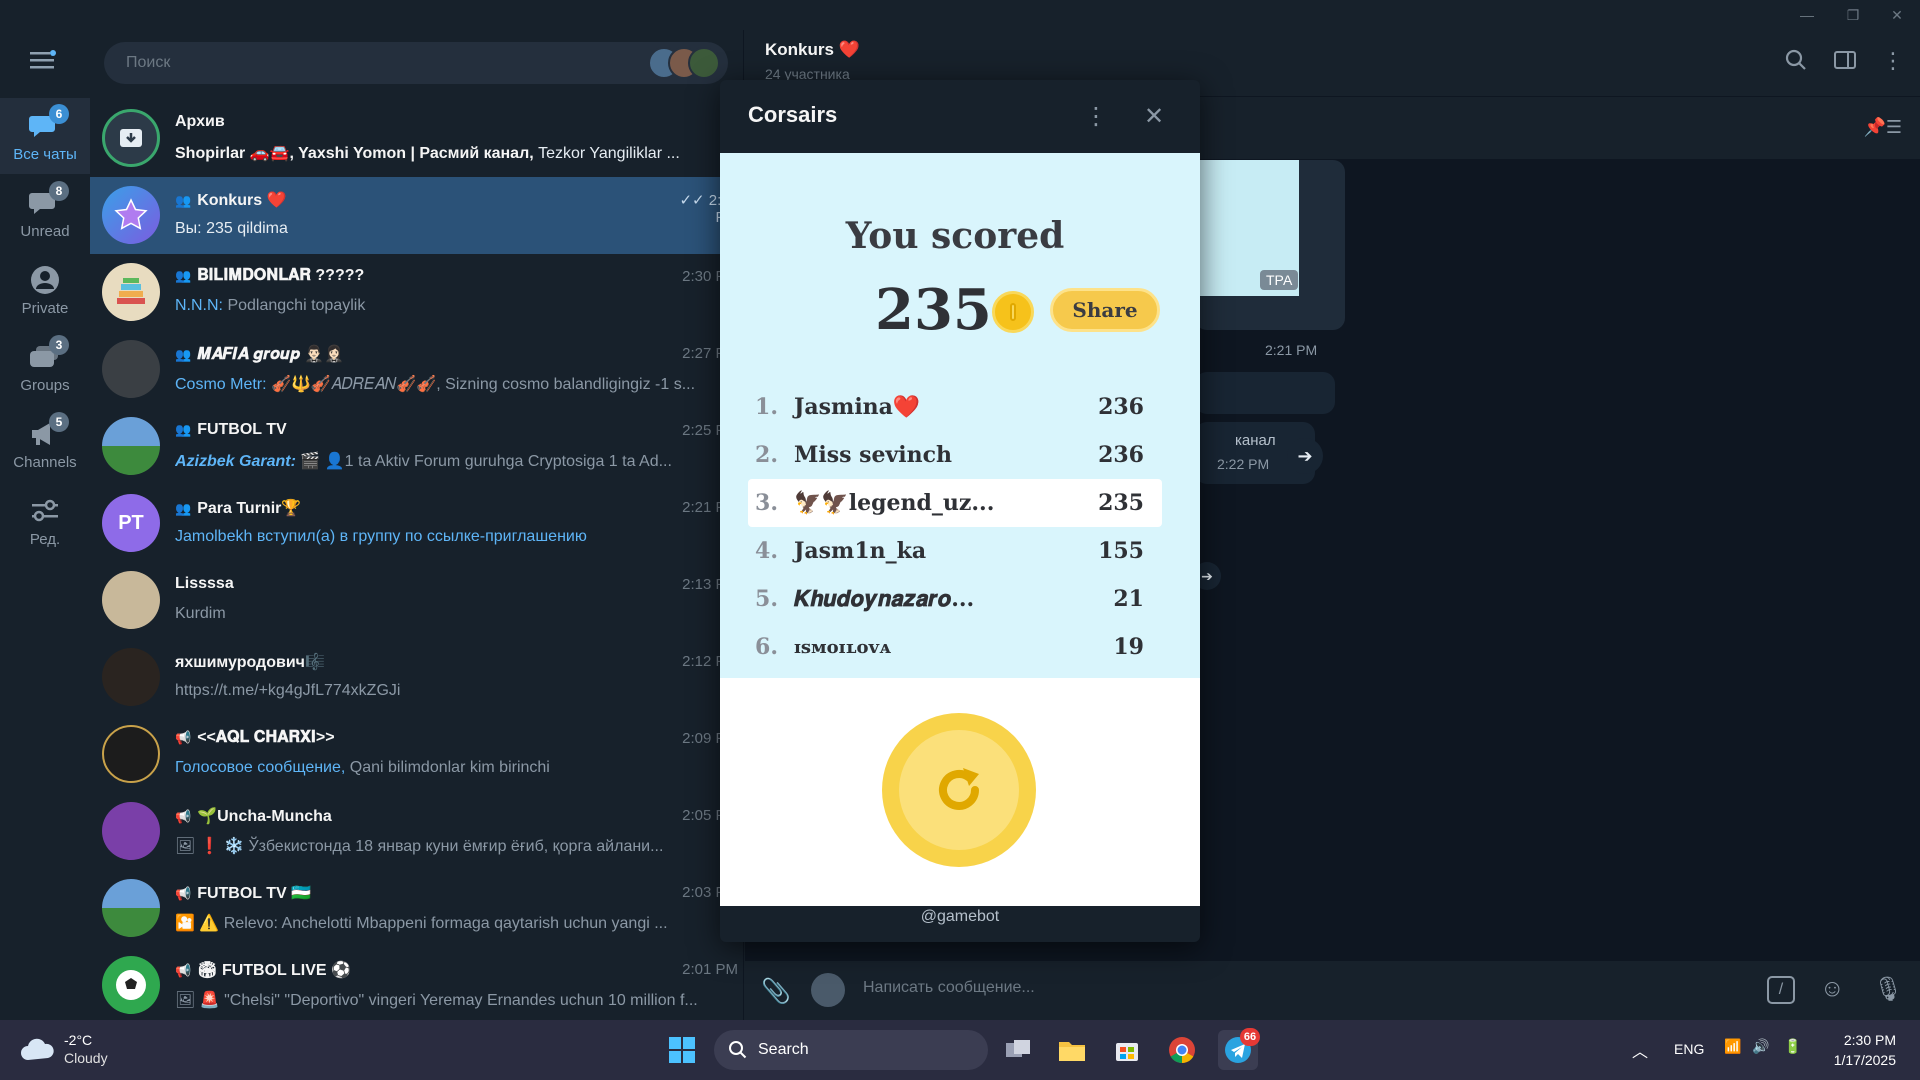 The height and width of the screenshot is (1080, 1920). What do you see at coordinates (270, 275) in the screenshot?
I see `chat-name: 👥 𝐁𝐈𝐋𝐈𝐌𝐃𝐎𝐍𝐋𝐀𝐑 ?????` at bounding box center [270, 275].